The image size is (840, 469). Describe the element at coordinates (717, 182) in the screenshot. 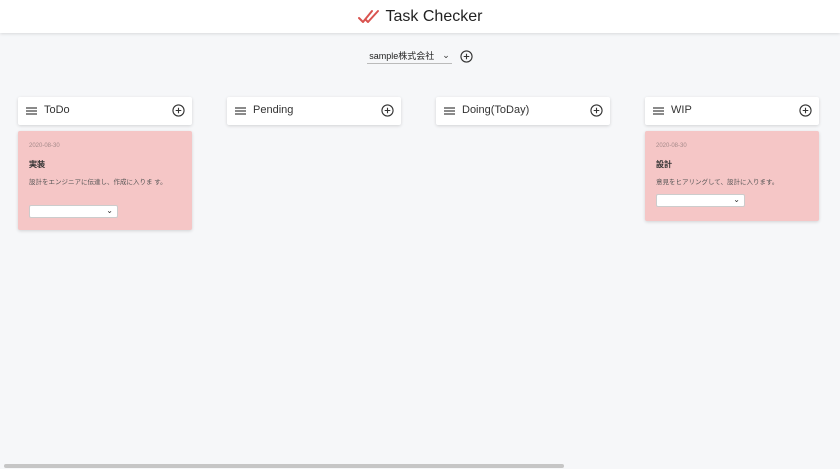

I see `task-description: 意見をヒアリングして、設計に入ります。` at that location.